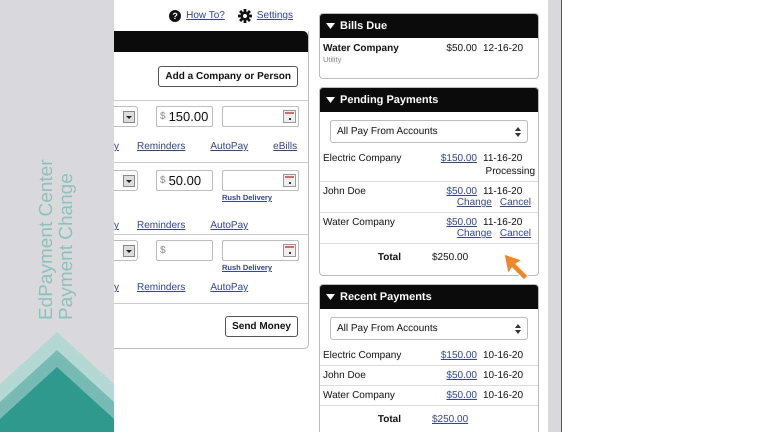  I want to click on card-title: Recent Payments, so click(386, 297).